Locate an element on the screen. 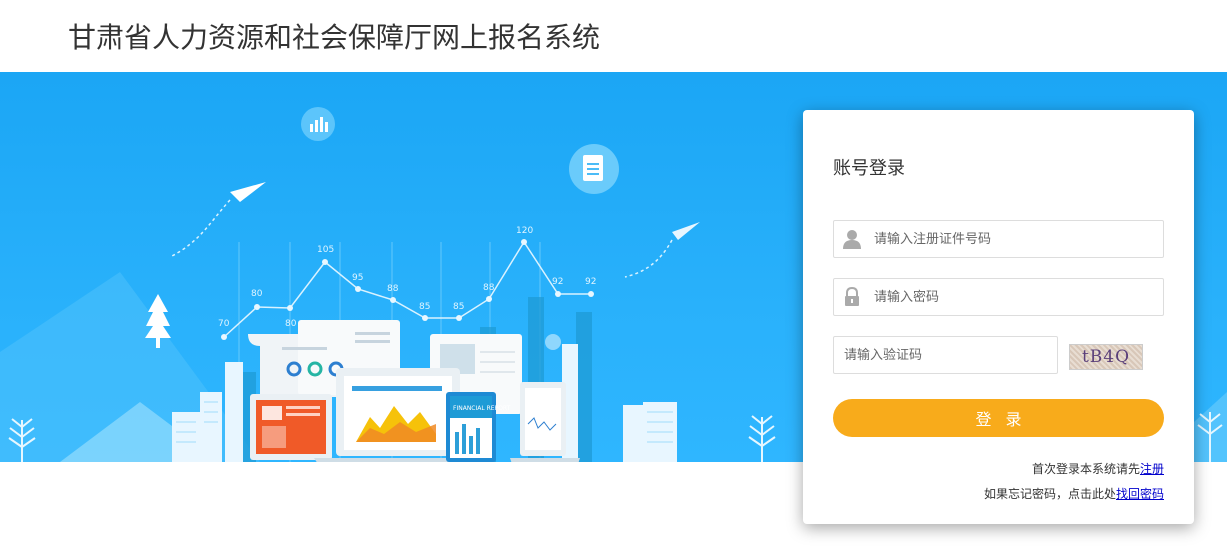 The image size is (1227, 549). password-field is located at coordinates (998, 297).